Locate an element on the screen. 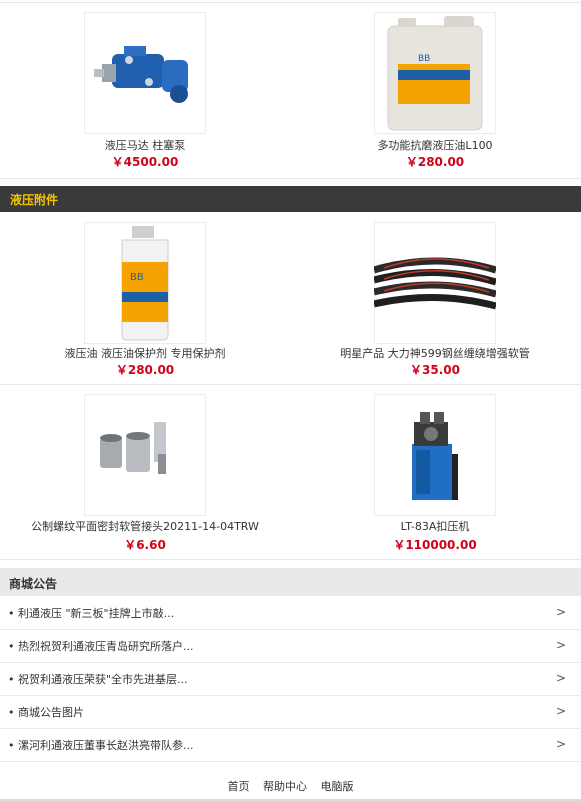 The height and width of the screenshot is (801, 581). notice-item: • 利通液压 "新三板"挂牌上市敲... > is located at coordinates (290, 613).